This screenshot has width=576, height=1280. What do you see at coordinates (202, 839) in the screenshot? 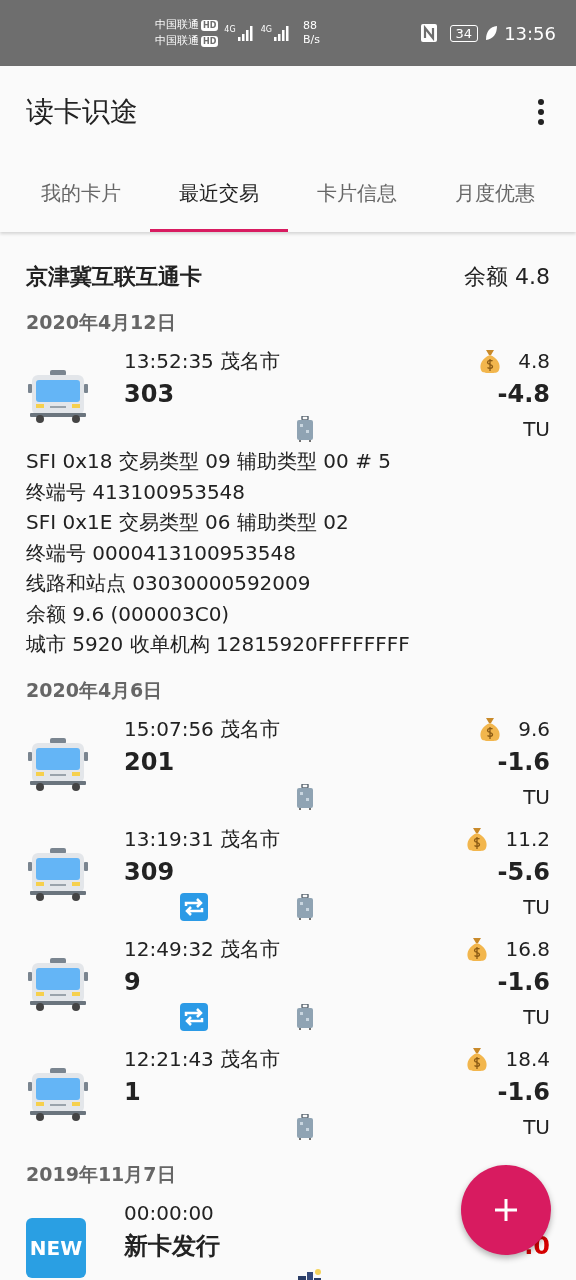
I see `transaction-time: 13:19:31 茂名市` at bounding box center [202, 839].